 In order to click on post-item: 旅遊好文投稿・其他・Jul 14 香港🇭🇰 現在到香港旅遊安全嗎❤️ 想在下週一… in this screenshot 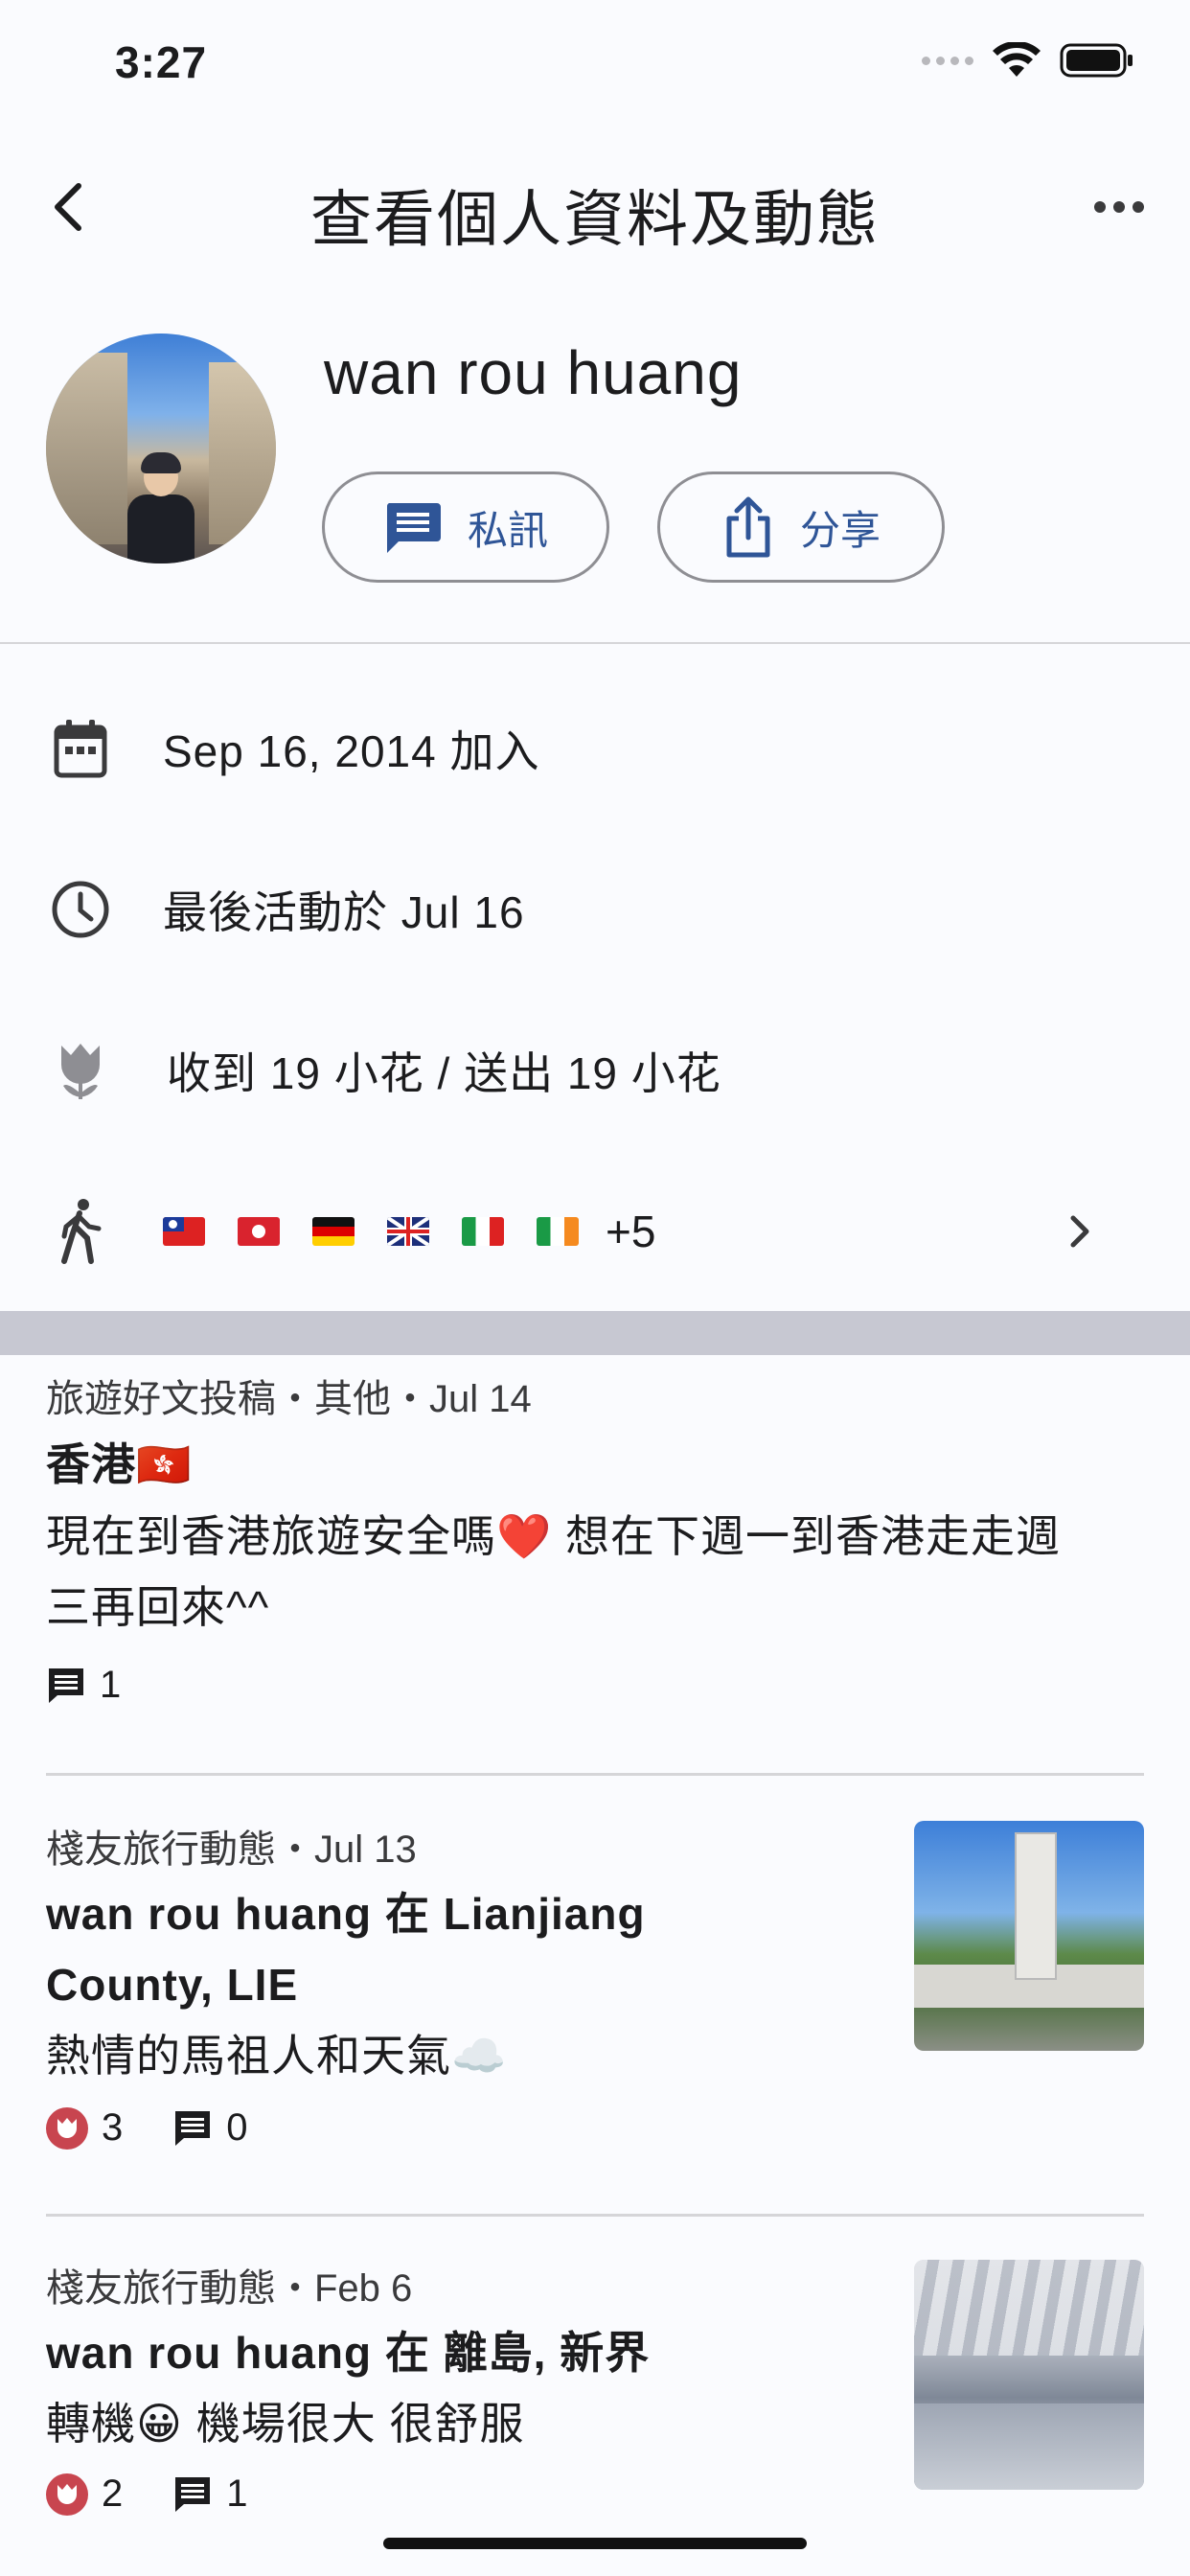, I will do `click(597, 1538)`.